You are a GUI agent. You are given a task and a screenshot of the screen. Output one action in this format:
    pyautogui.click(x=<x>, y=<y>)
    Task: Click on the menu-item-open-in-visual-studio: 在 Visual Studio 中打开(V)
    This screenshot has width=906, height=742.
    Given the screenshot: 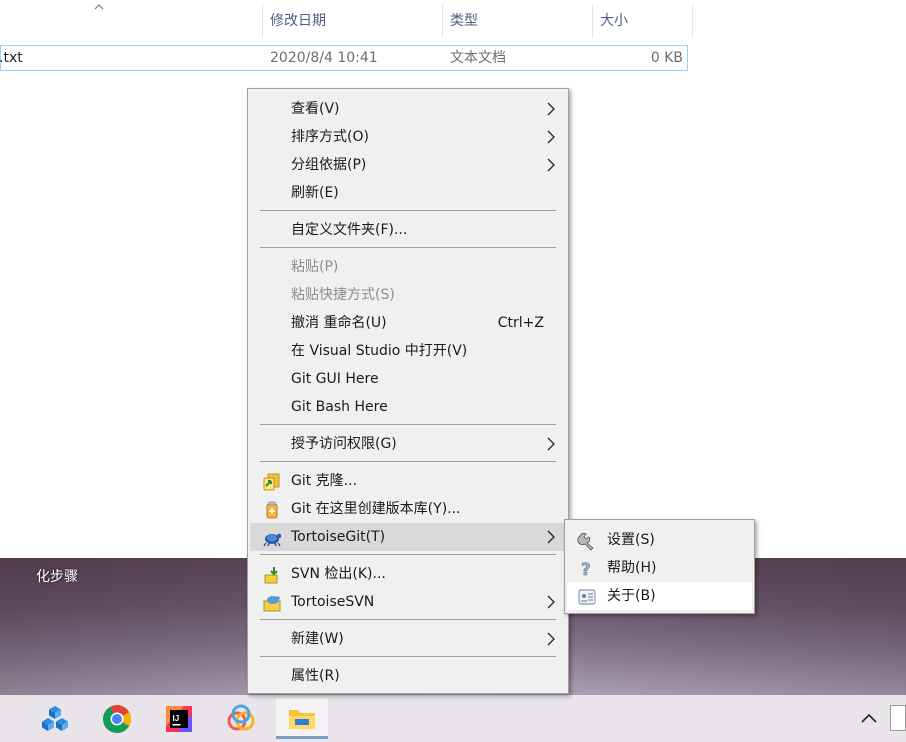 What is the action you would take?
    pyautogui.click(x=408, y=351)
    